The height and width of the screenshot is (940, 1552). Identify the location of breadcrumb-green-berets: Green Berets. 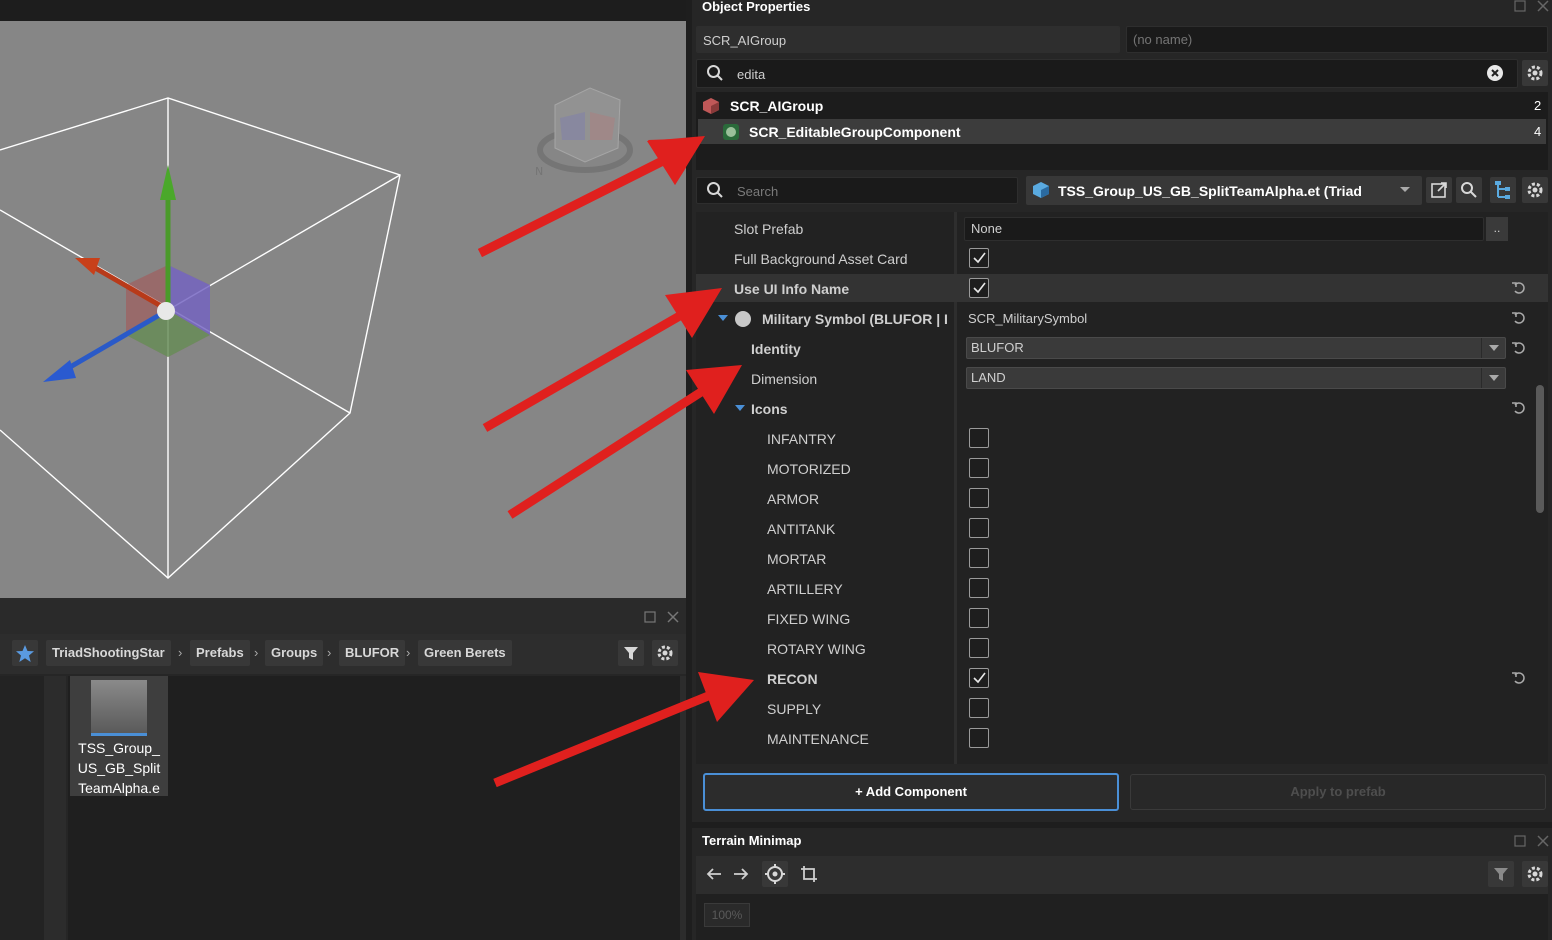
(465, 653).